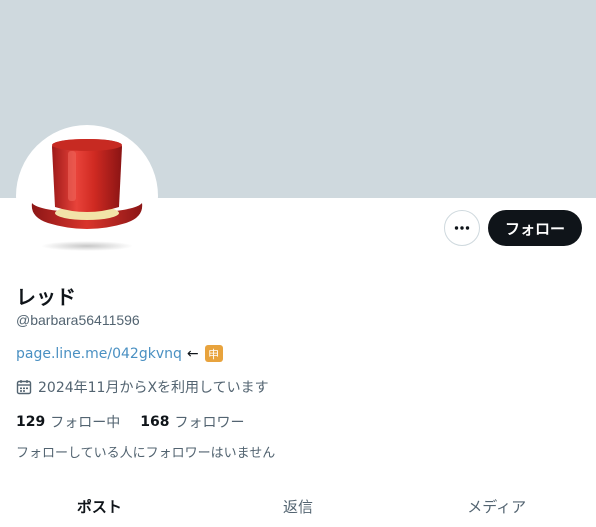 The image size is (596, 527). I want to click on bio-link: page.line.me/042gkvnq, so click(99, 354).